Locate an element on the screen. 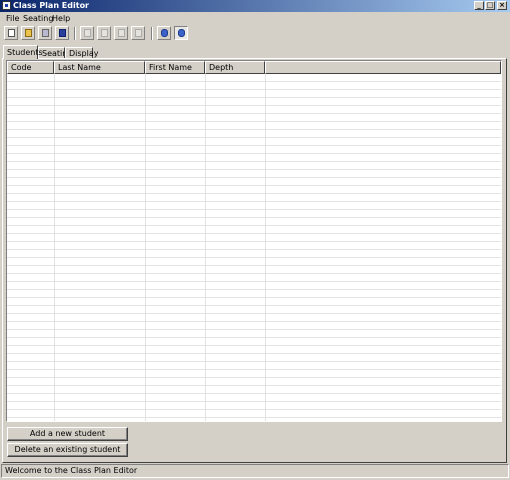 The height and width of the screenshot is (480, 510). edit-alt-icon is located at coordinates (104, 33).